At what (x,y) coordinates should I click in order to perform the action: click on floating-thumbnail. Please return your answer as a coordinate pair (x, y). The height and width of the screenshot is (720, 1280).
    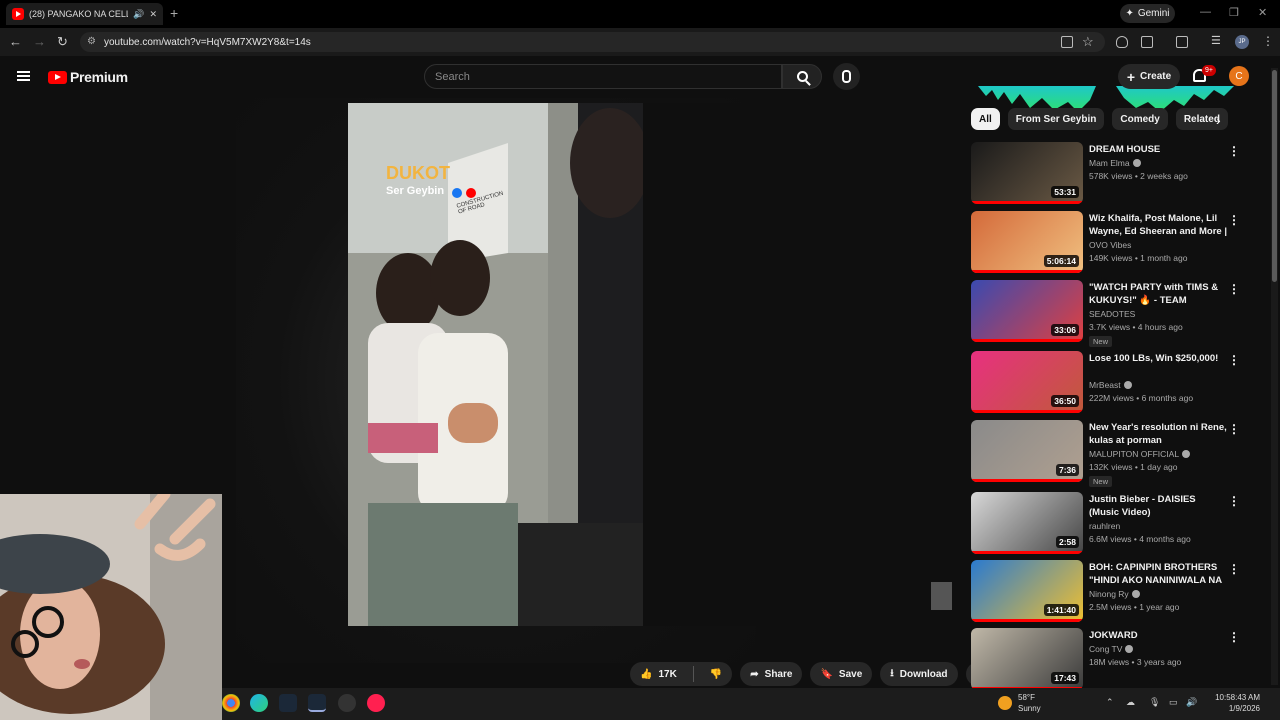
    Looking at the image, I should click on (941, 596).